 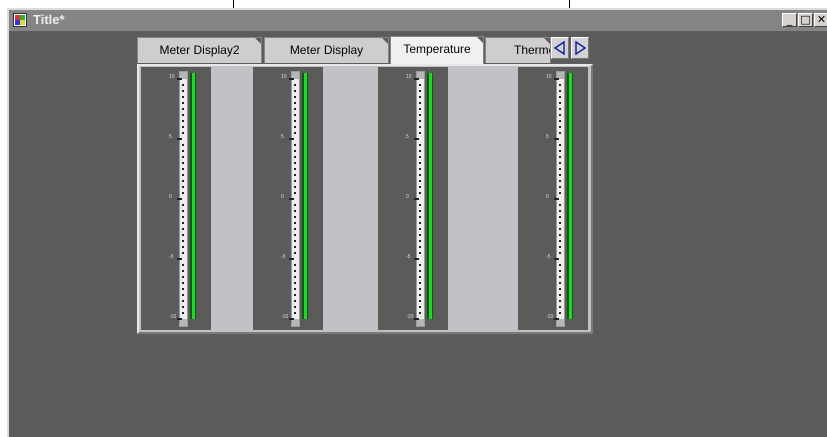 I want to click on tab-thermo: Thermo, so click(x=518, y=50).